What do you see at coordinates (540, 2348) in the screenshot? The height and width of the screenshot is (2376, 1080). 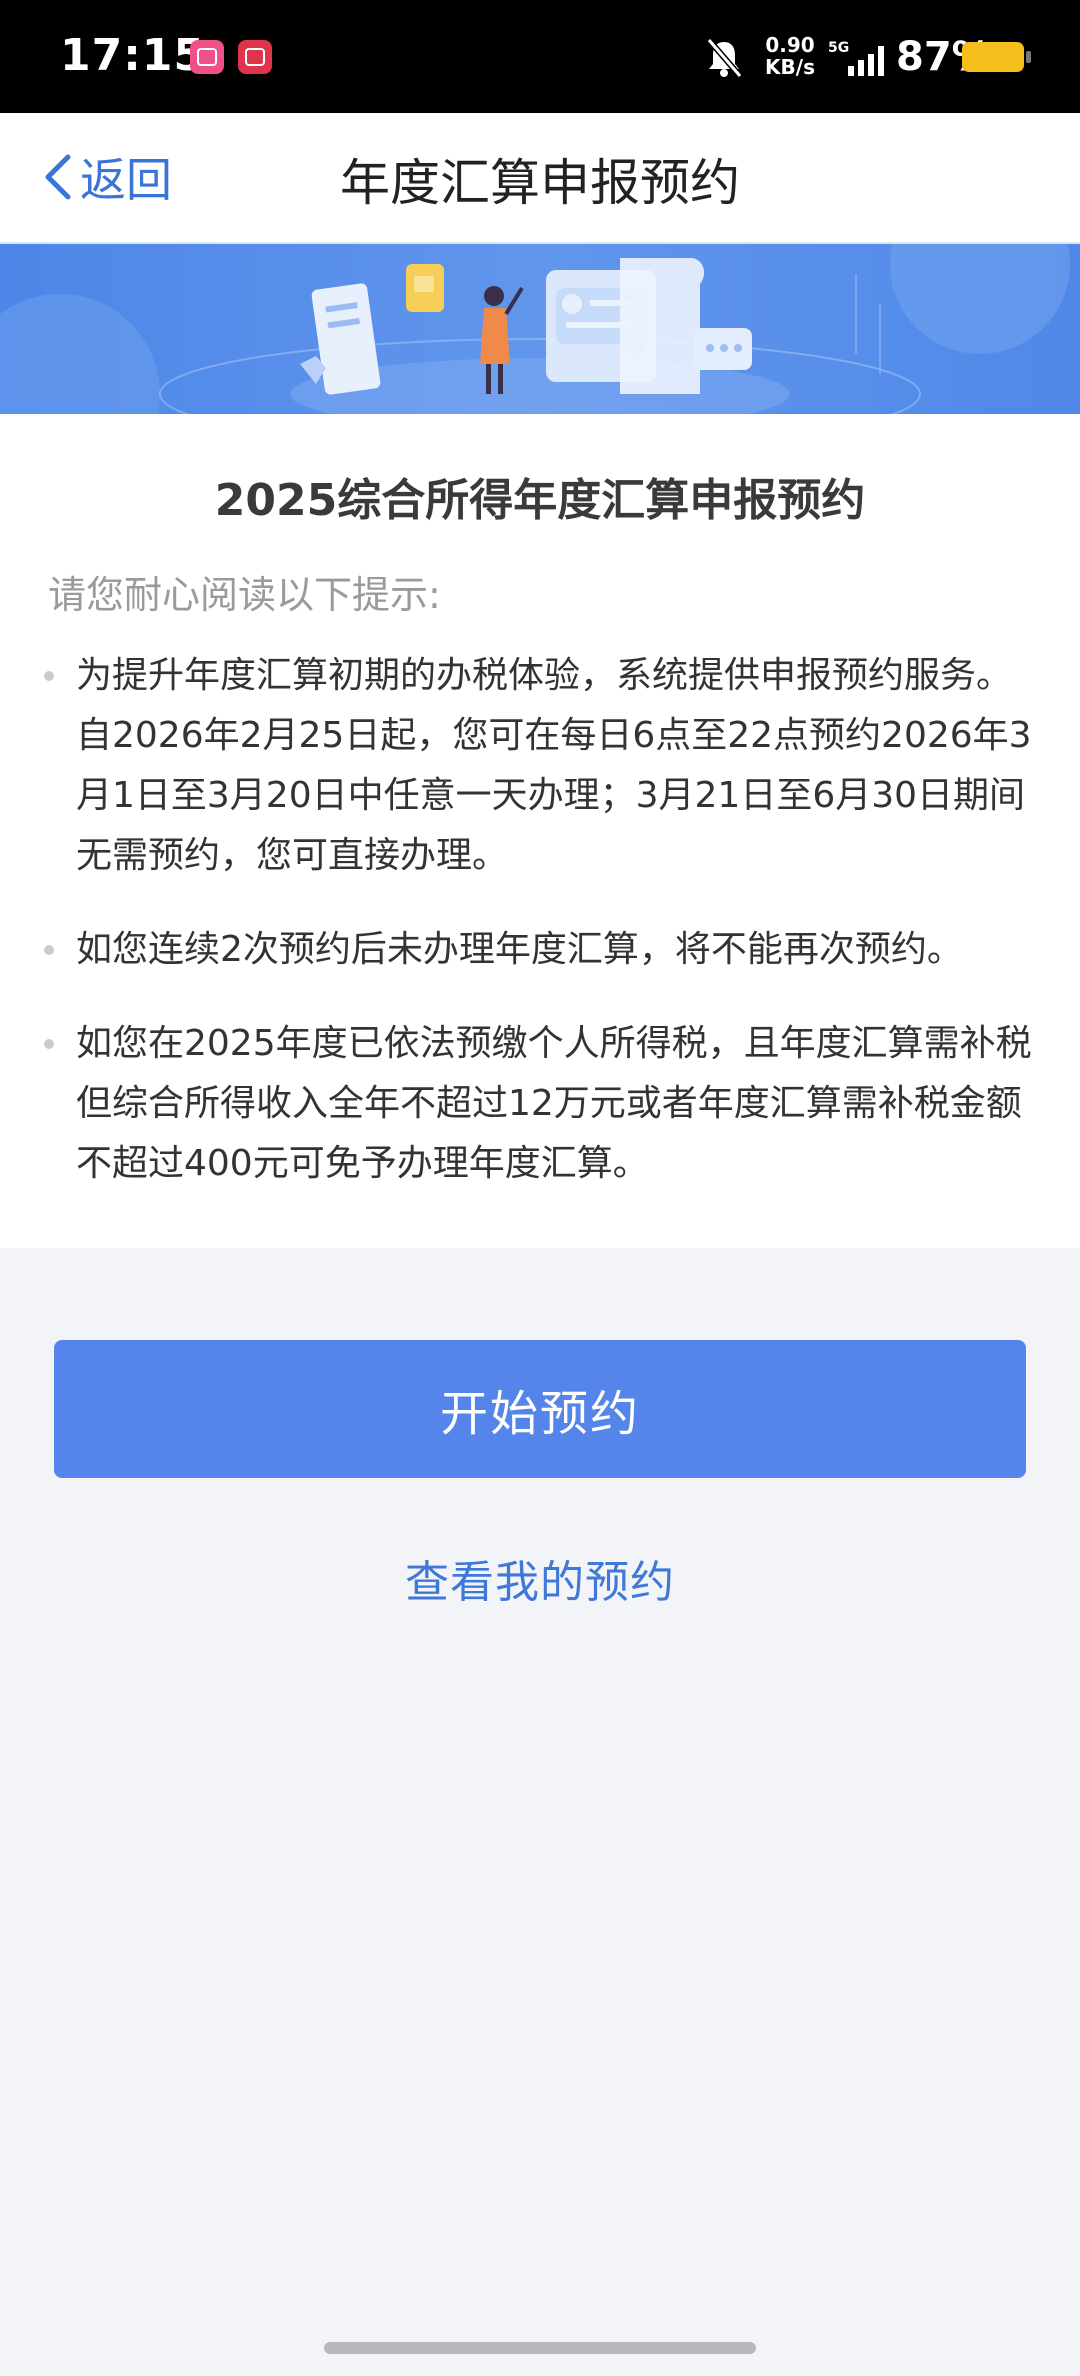 I see `home-indicator` at bounding box center [540, 2348].